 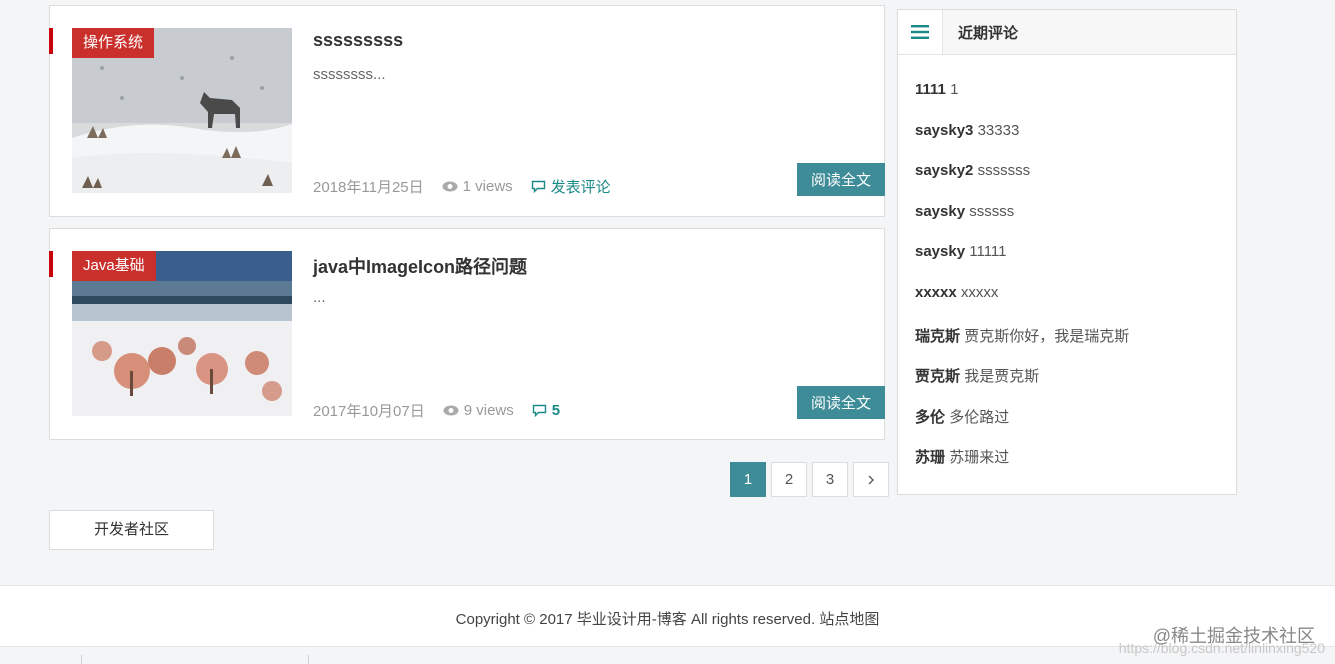 What do you see at coordinates (944, 130) in the screenshot?
I see `comment-author: saysky3` at bounding box center [944, 130].